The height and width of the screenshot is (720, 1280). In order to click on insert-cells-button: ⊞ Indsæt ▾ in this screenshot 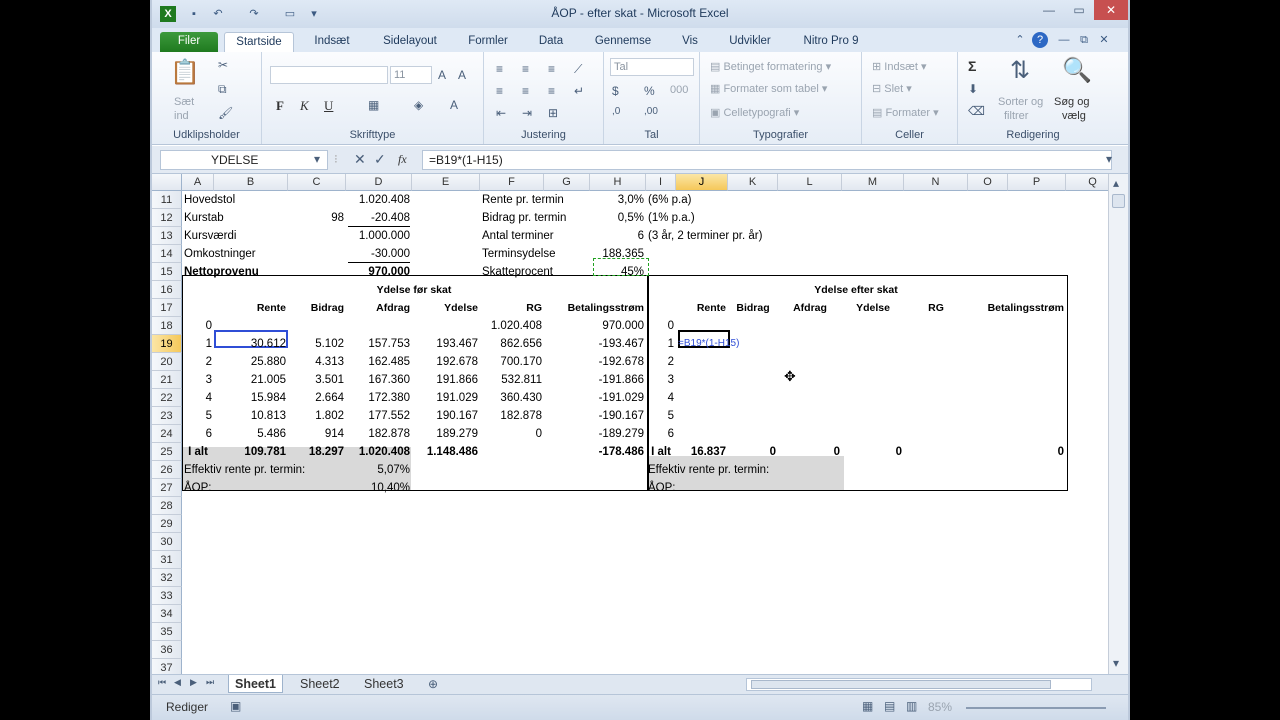, I will do `click(899, 66)`.